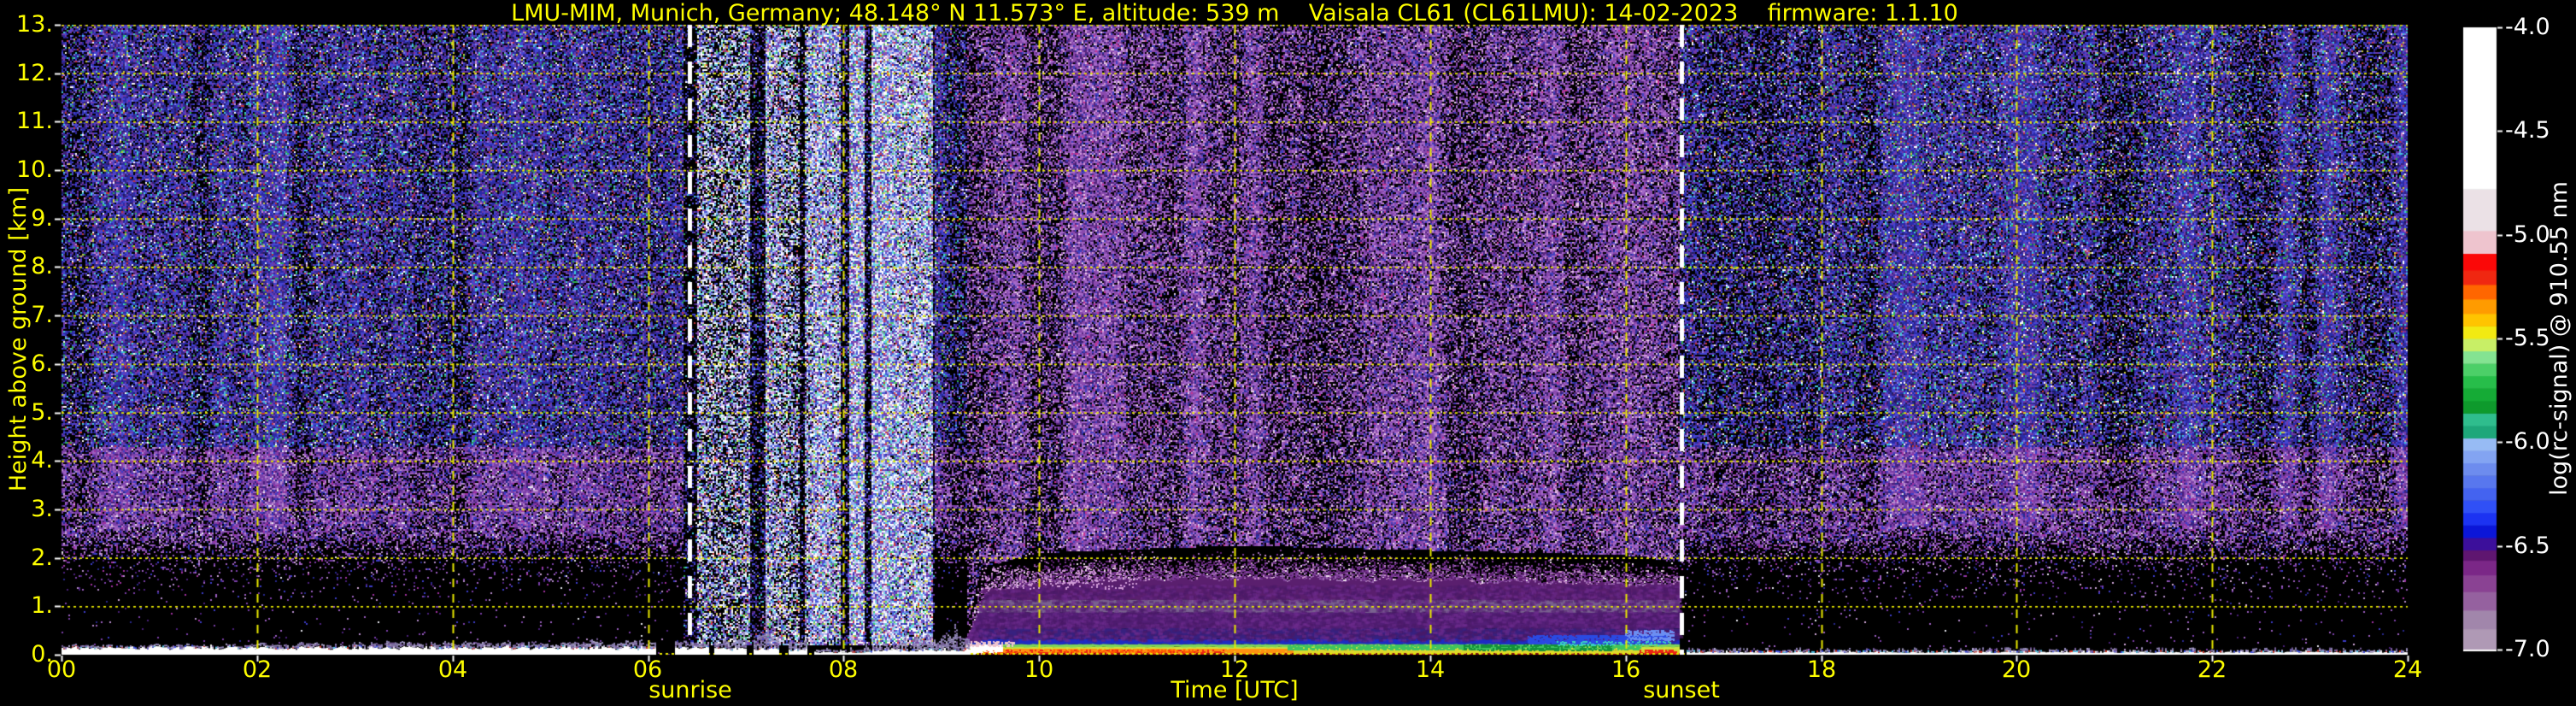 The image size is (2576, 706). What do you see at coordinates (1626, 669) in the screenshot?
I see `x-tick-label: 16` at bounding box center [1626, 669].